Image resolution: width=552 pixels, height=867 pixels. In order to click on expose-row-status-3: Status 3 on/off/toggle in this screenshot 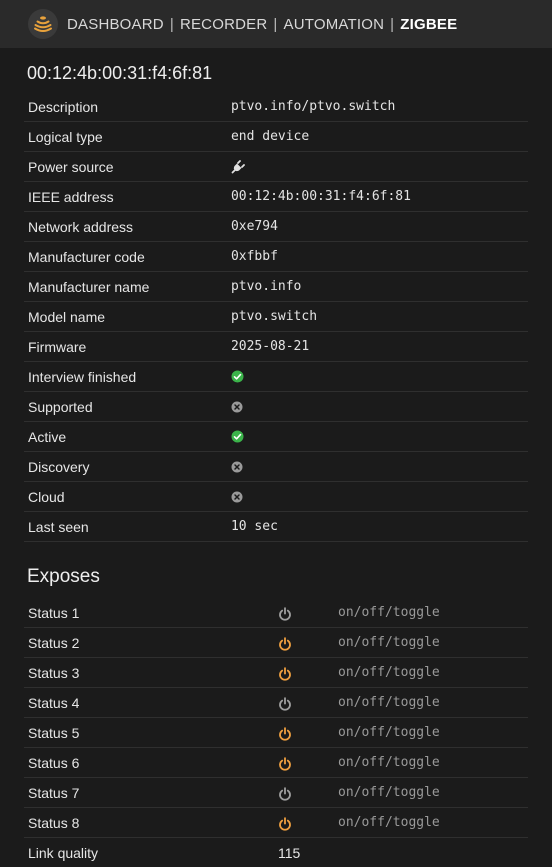, I will do `click(276, 673)`.